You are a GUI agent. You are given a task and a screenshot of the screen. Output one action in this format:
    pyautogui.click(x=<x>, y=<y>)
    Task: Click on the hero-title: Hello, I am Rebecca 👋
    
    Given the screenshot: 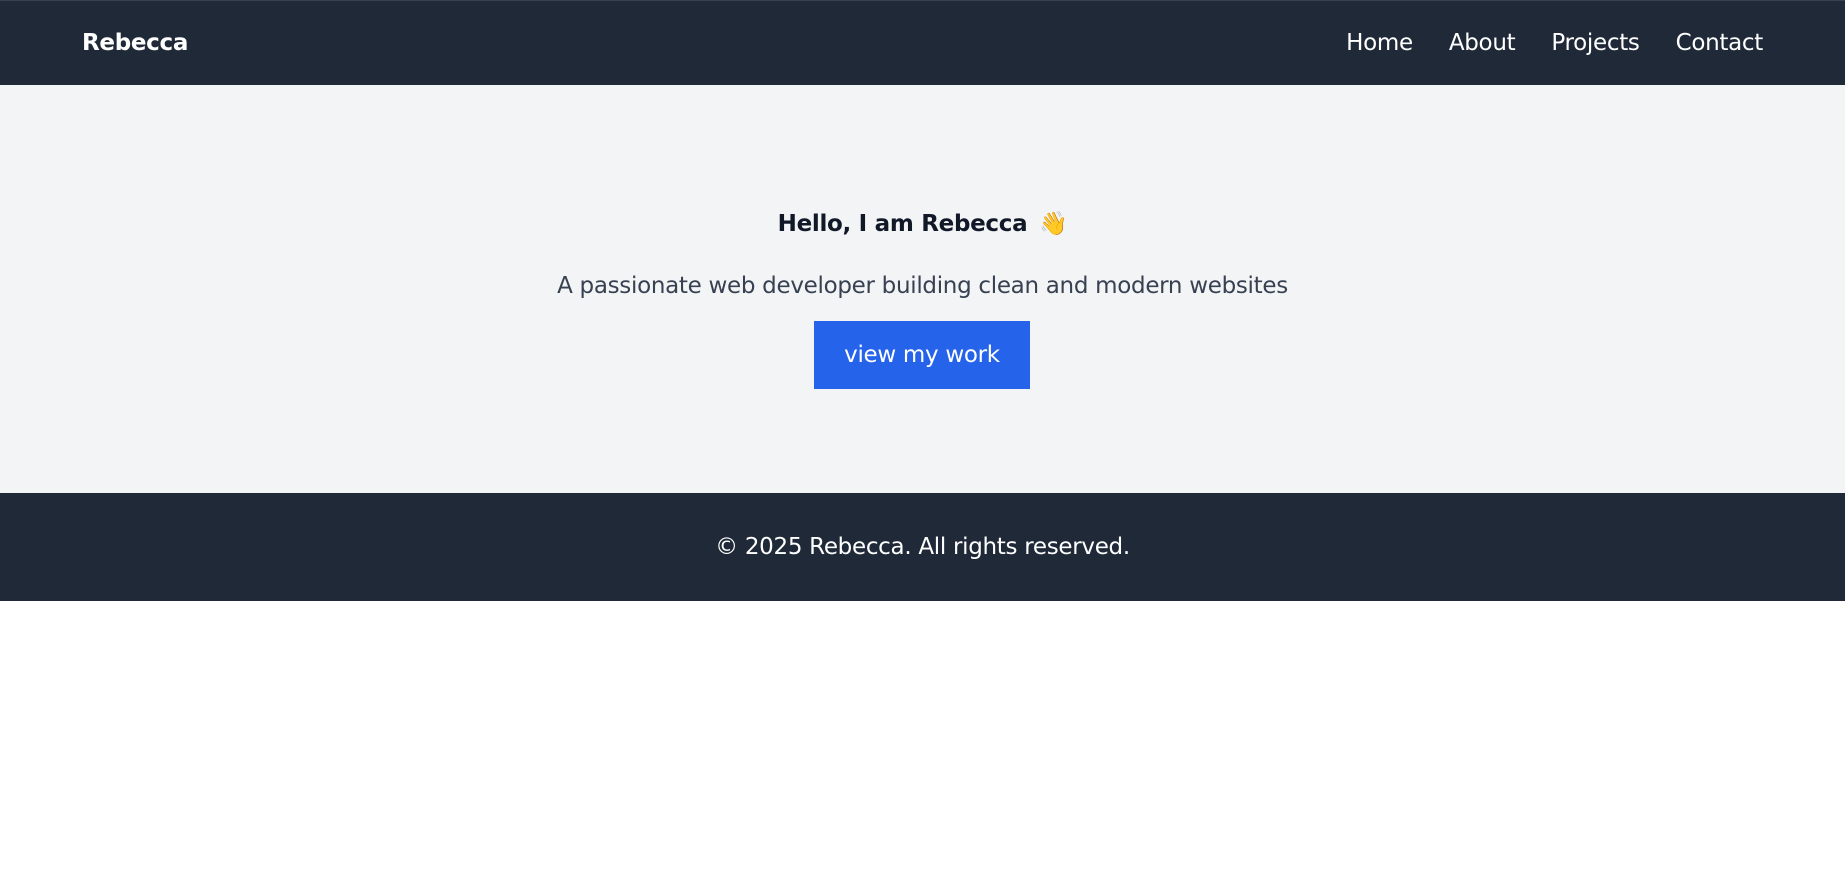 What is the action you would take?
    pyautogui.click(x=922, y=224)
    